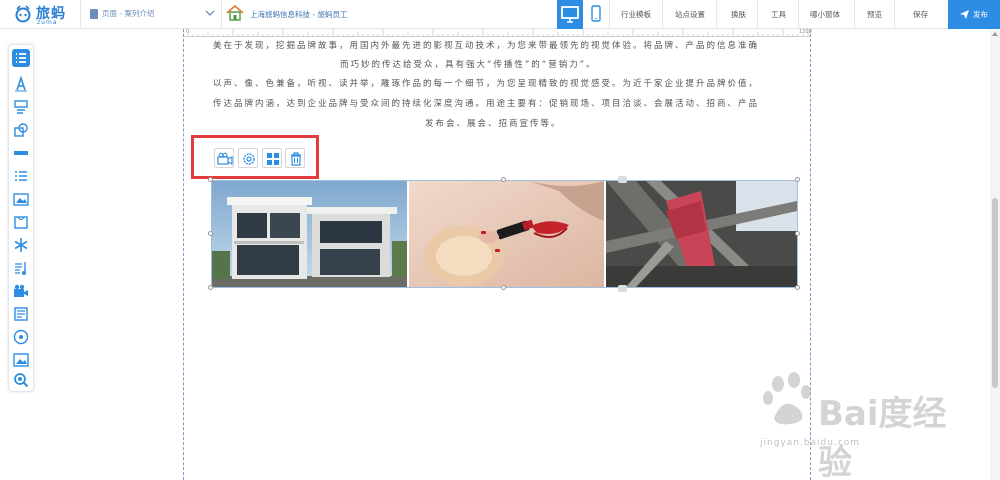  What do you see at coordinates (778, 14) in the screenshot?
I see `menu-tools: 工具` at bounding box center [778, 14].